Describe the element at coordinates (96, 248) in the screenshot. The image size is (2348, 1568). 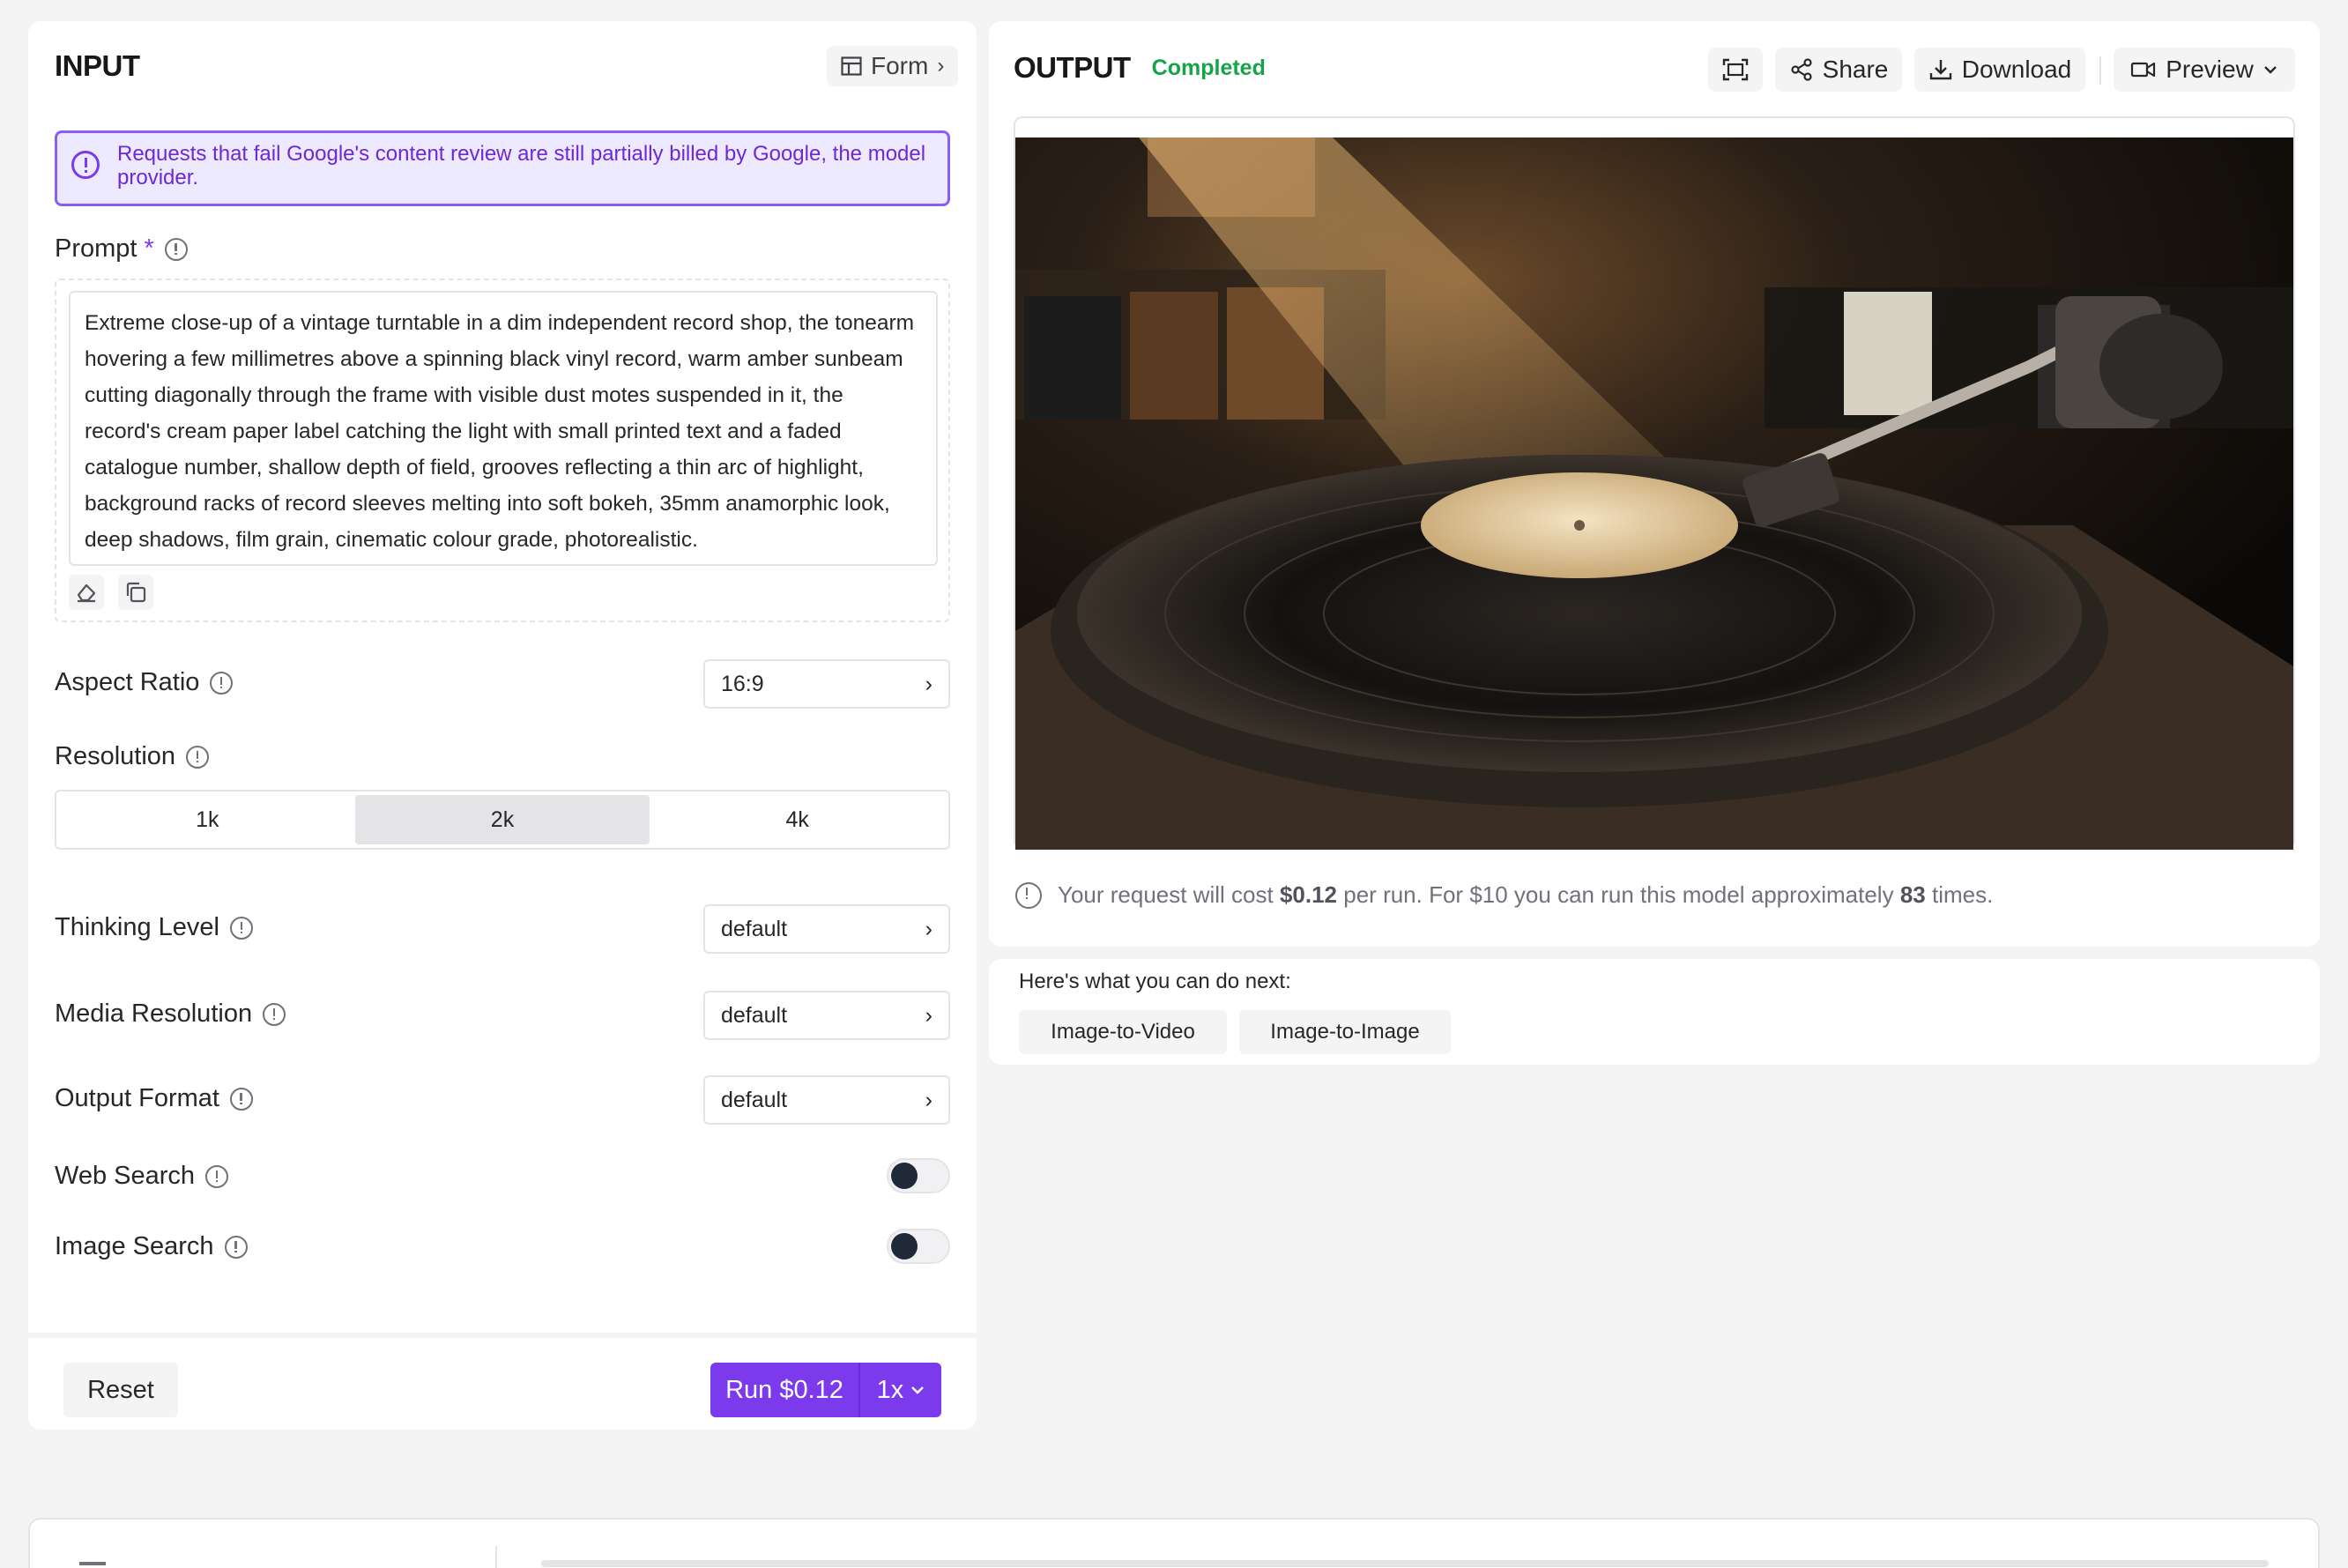
I see `prompt-label-text: Prompt` at that location.